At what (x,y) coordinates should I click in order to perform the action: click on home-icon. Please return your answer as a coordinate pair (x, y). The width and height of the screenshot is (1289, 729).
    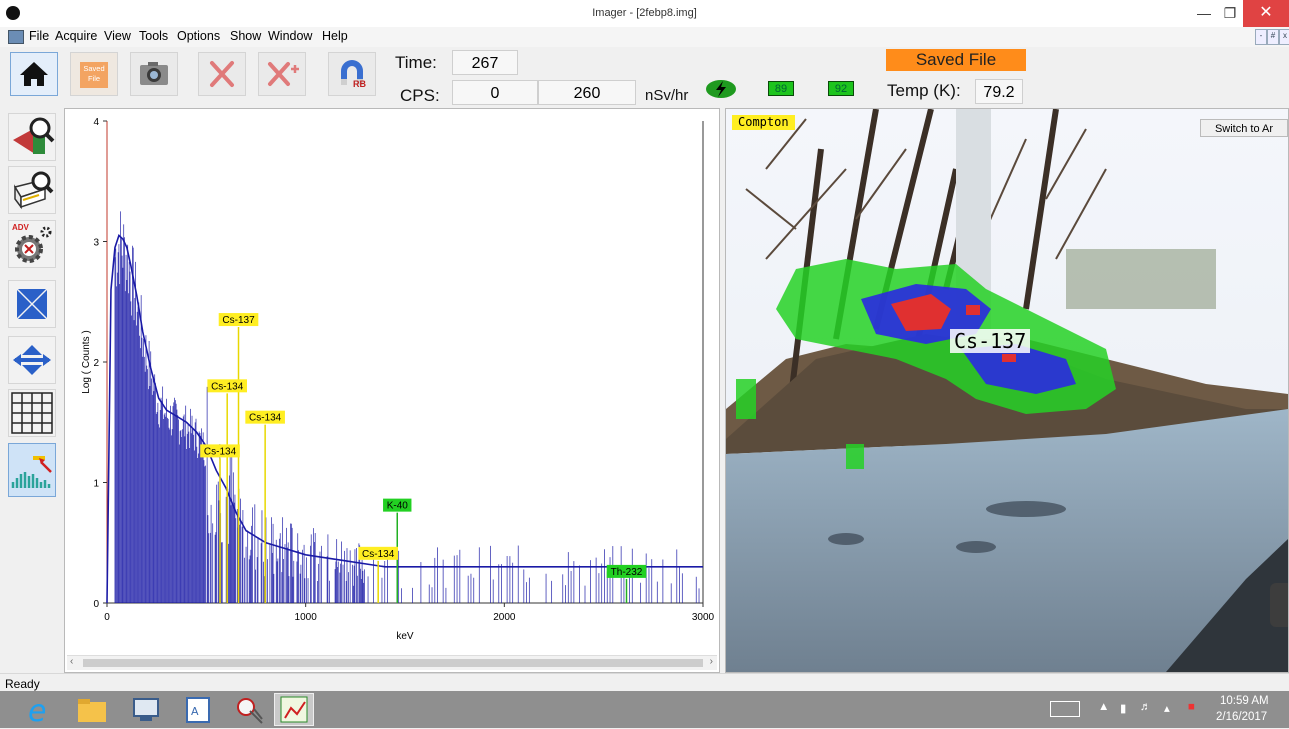
    Looking at the image, I should click on (34, 74).